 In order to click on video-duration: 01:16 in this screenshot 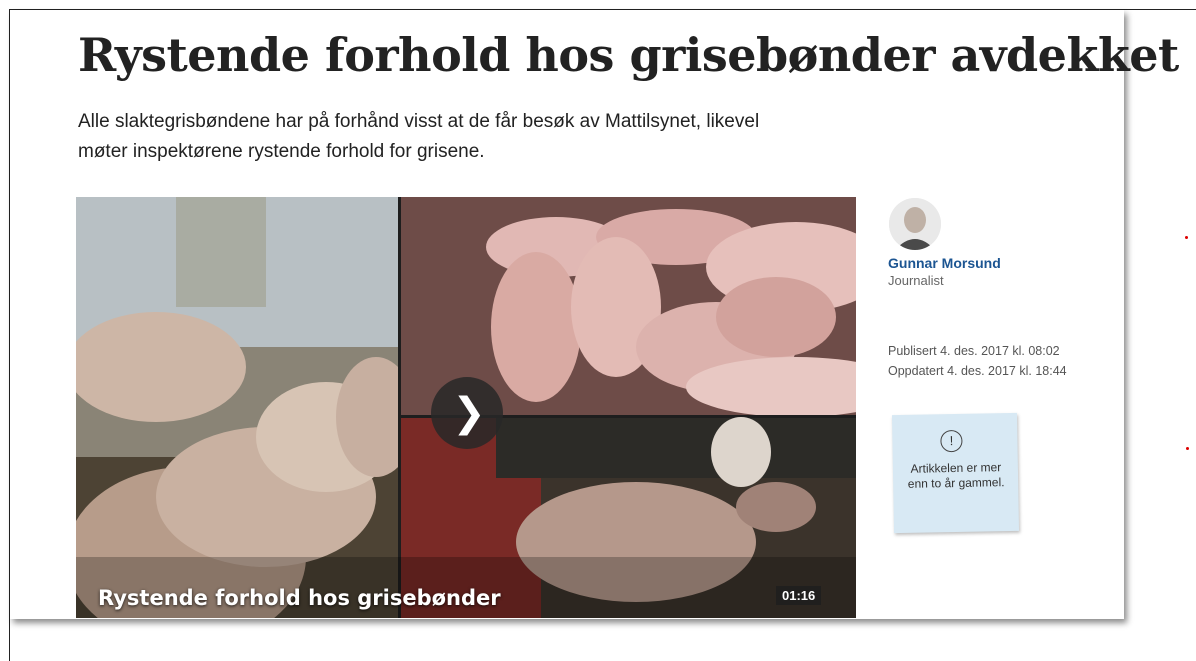, I will do `click(799, 595)`.